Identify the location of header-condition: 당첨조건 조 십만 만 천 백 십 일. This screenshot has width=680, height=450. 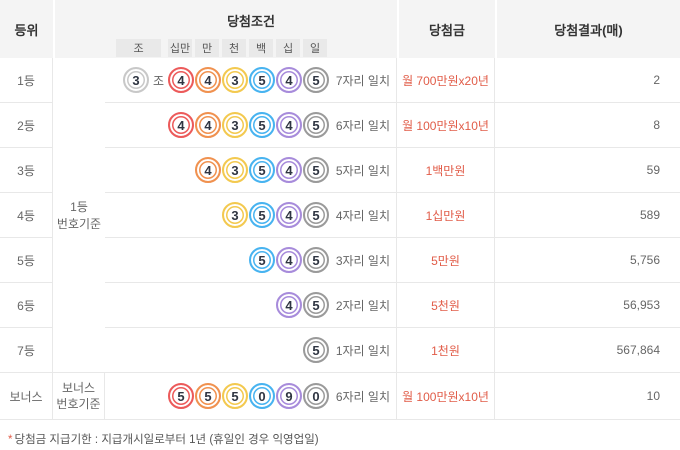
(226, 29).